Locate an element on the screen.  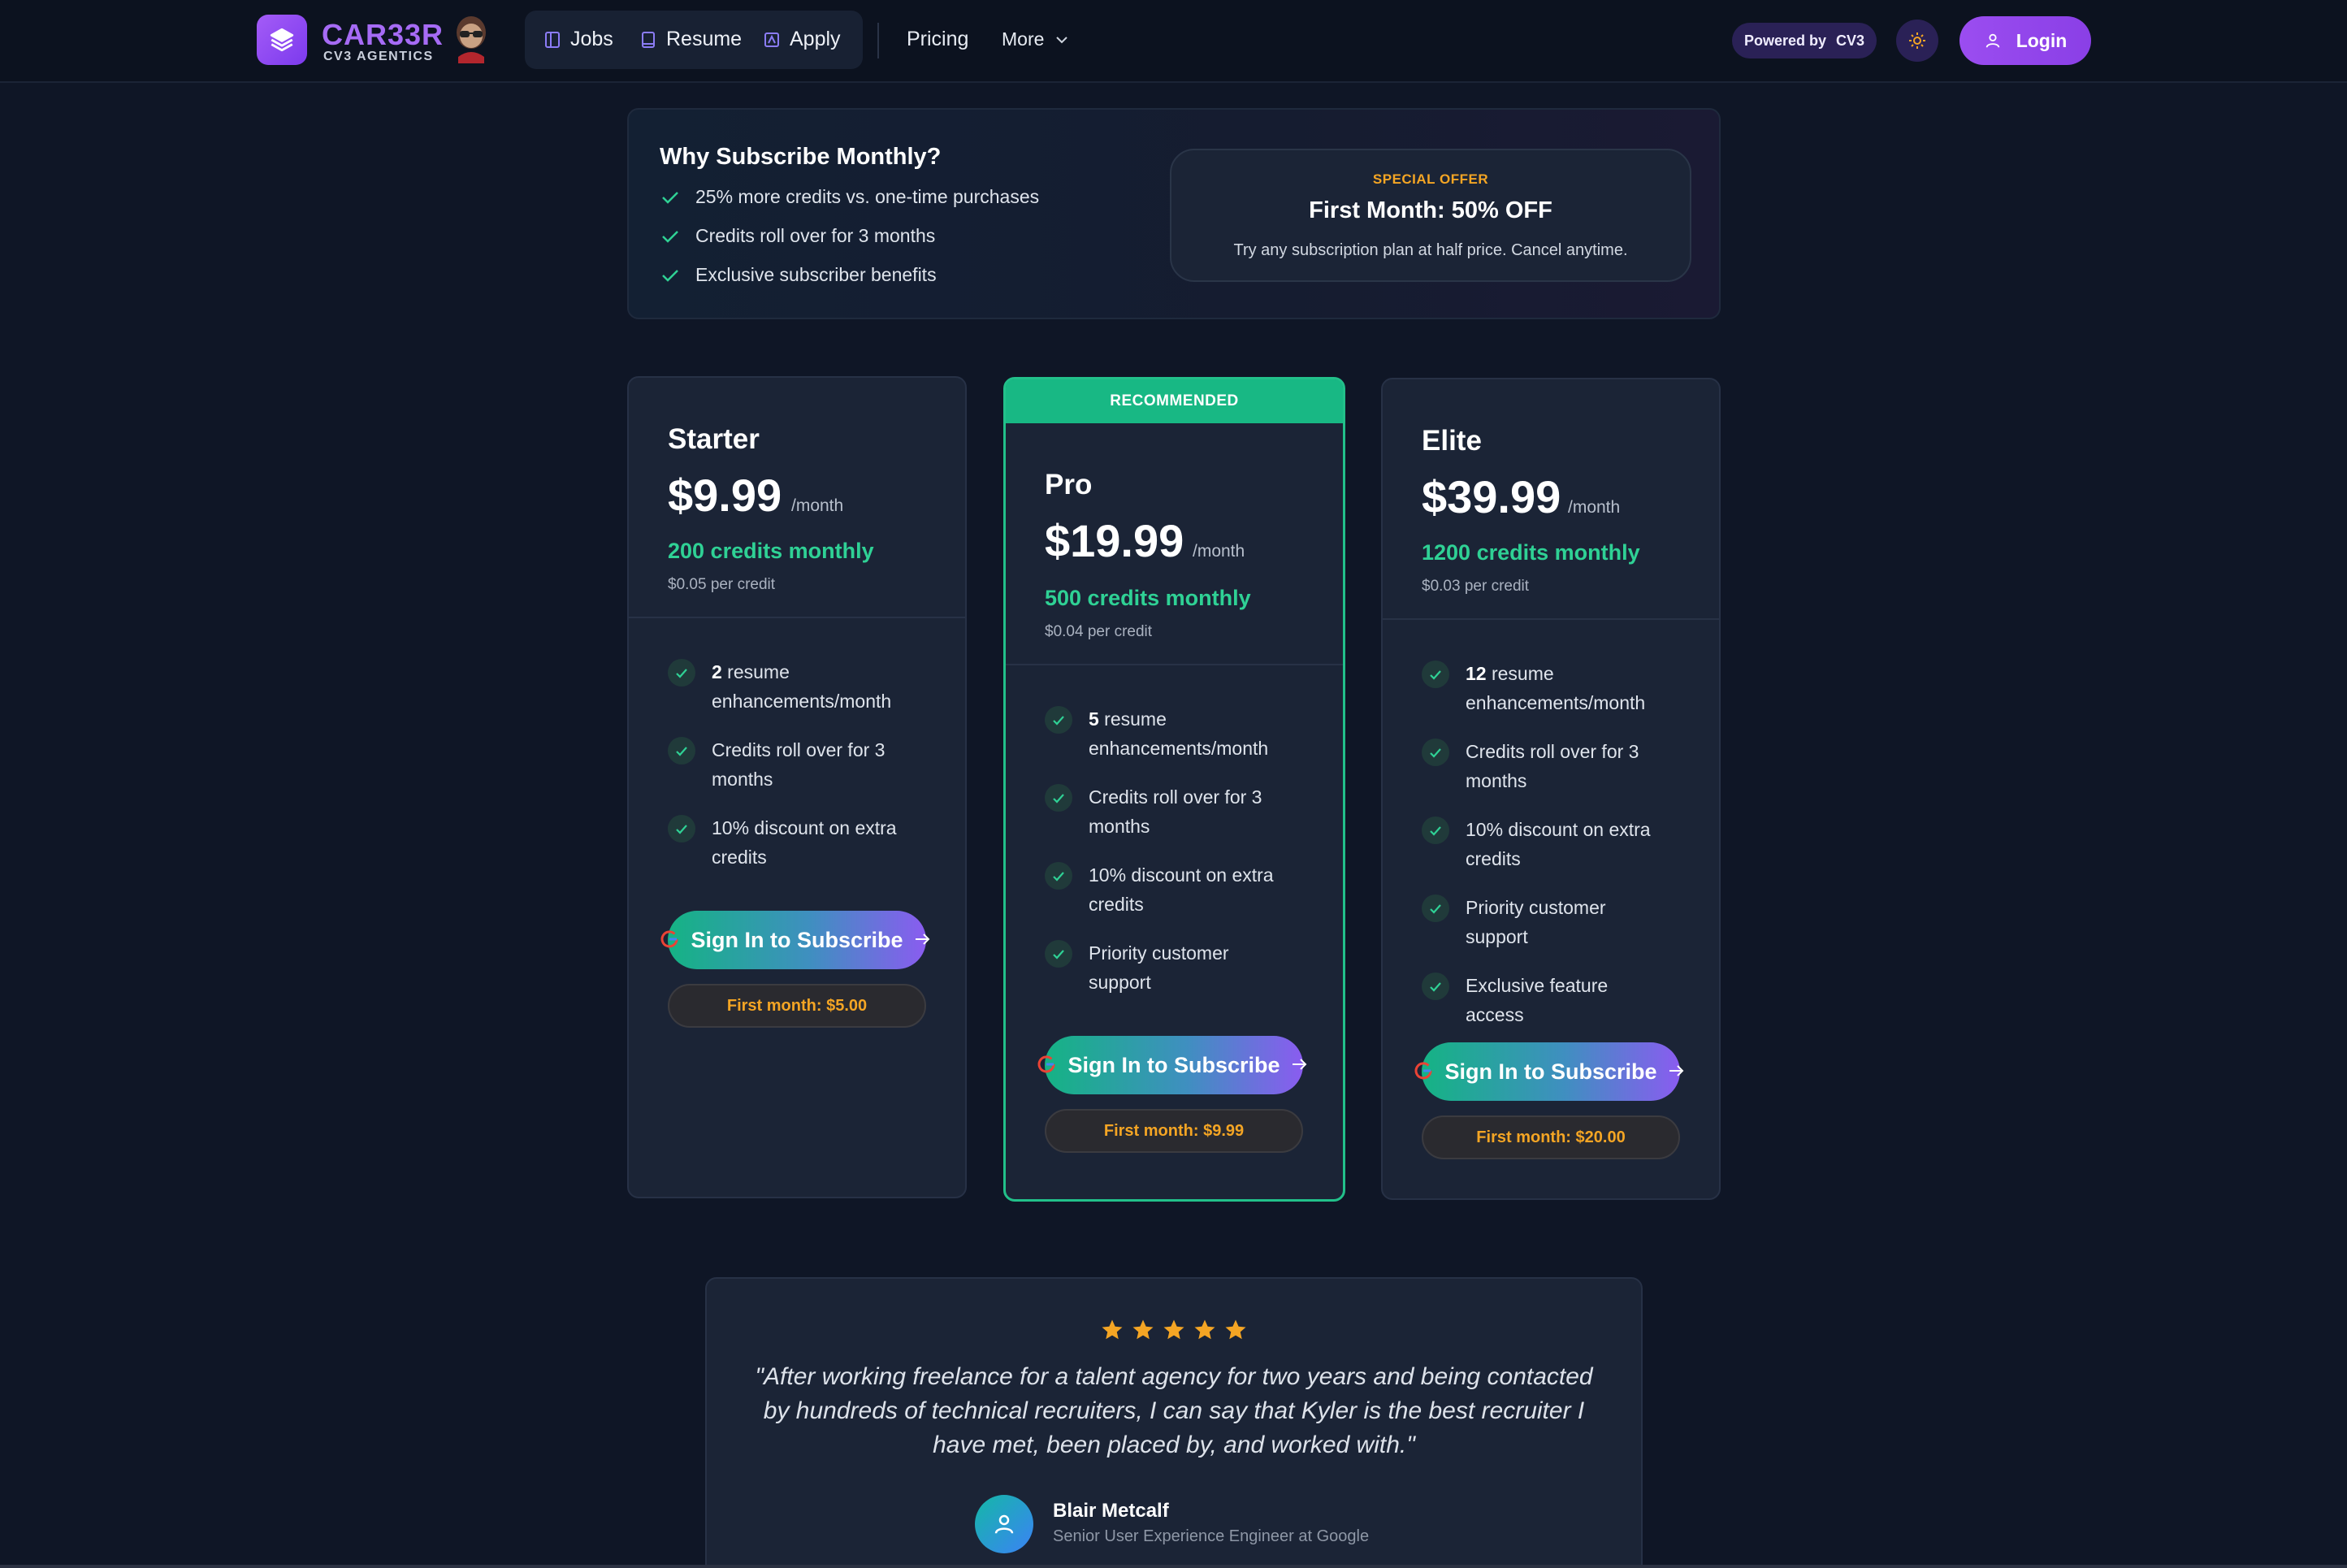
plan-feature: 12 resume enhancements/month is located at coordinates (1543, 688).